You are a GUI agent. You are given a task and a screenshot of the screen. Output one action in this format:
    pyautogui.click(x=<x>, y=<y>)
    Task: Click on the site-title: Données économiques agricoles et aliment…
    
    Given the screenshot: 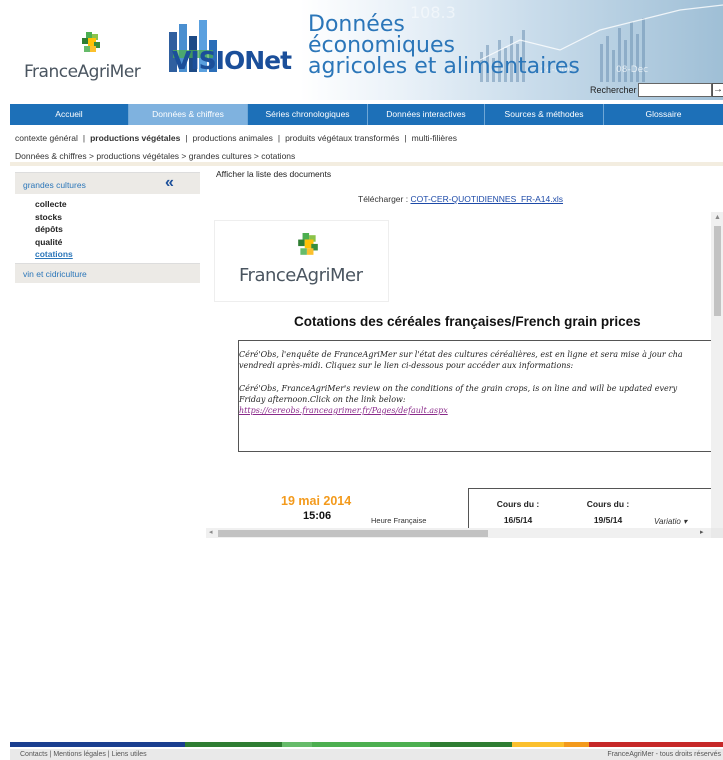 What is the action you would take?
    pyautogui.click(x=444, y=45)
    